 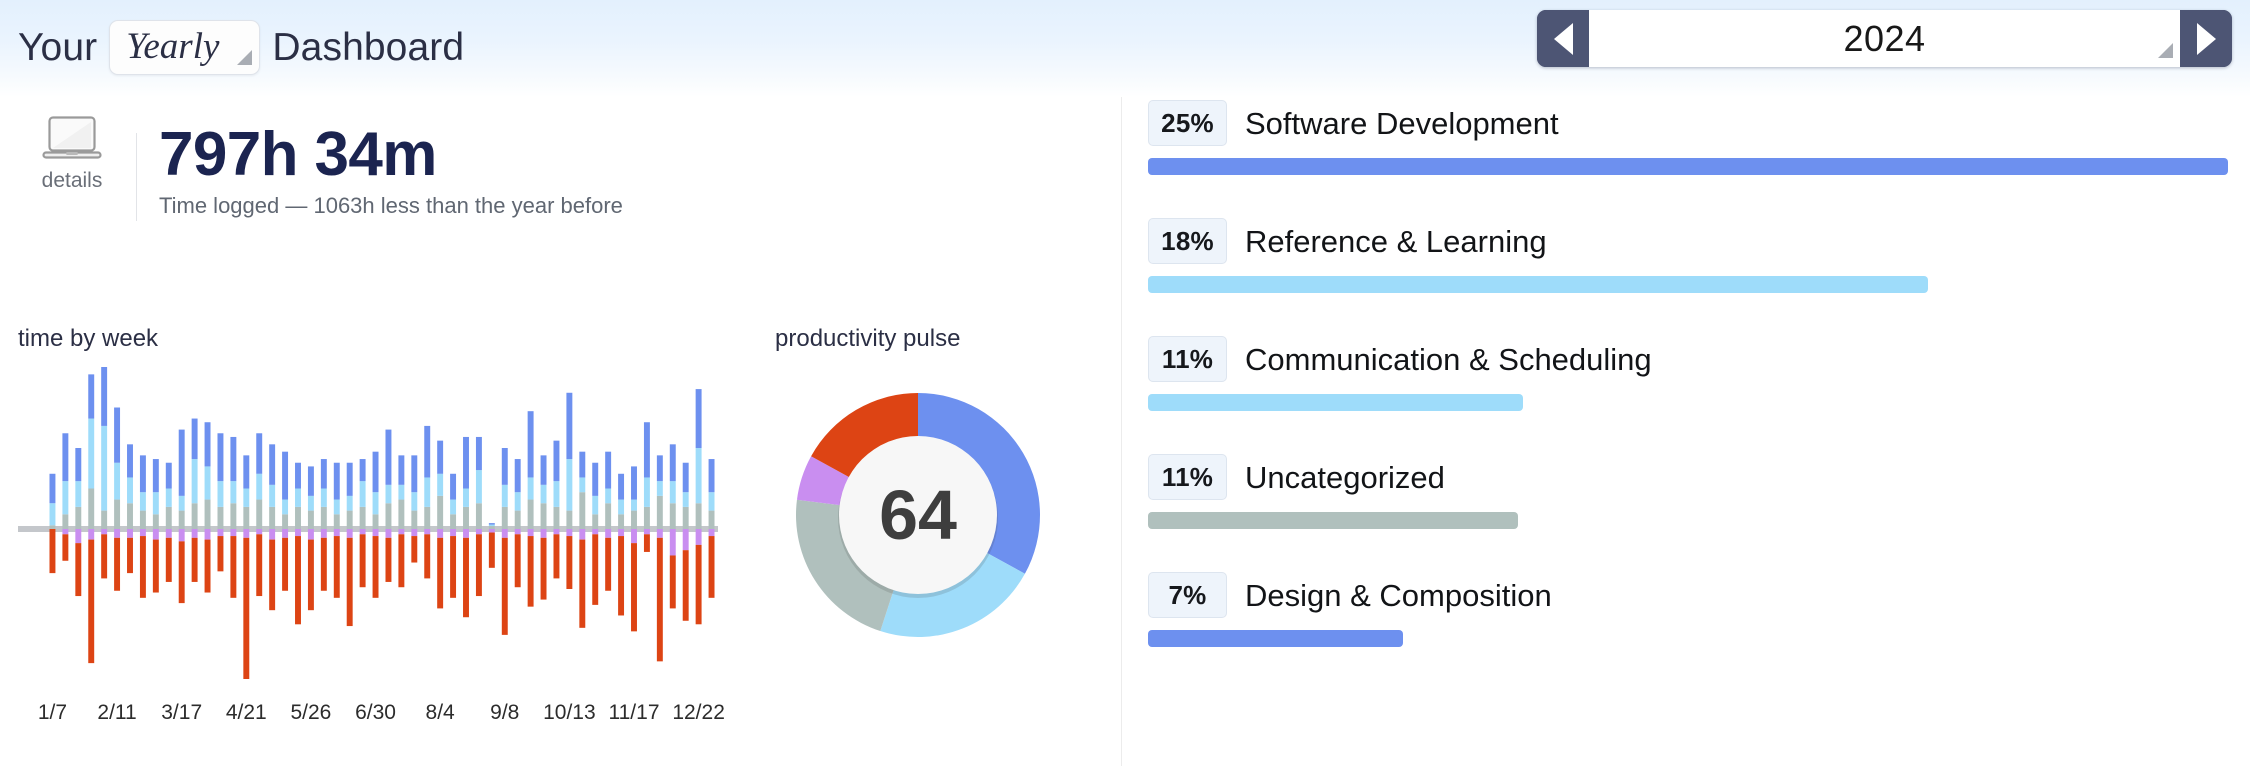 What do you see at coordinates (2165, 50) in the screenshot?
I see `chevron-down-icon` at bounding box center [2165, 50].